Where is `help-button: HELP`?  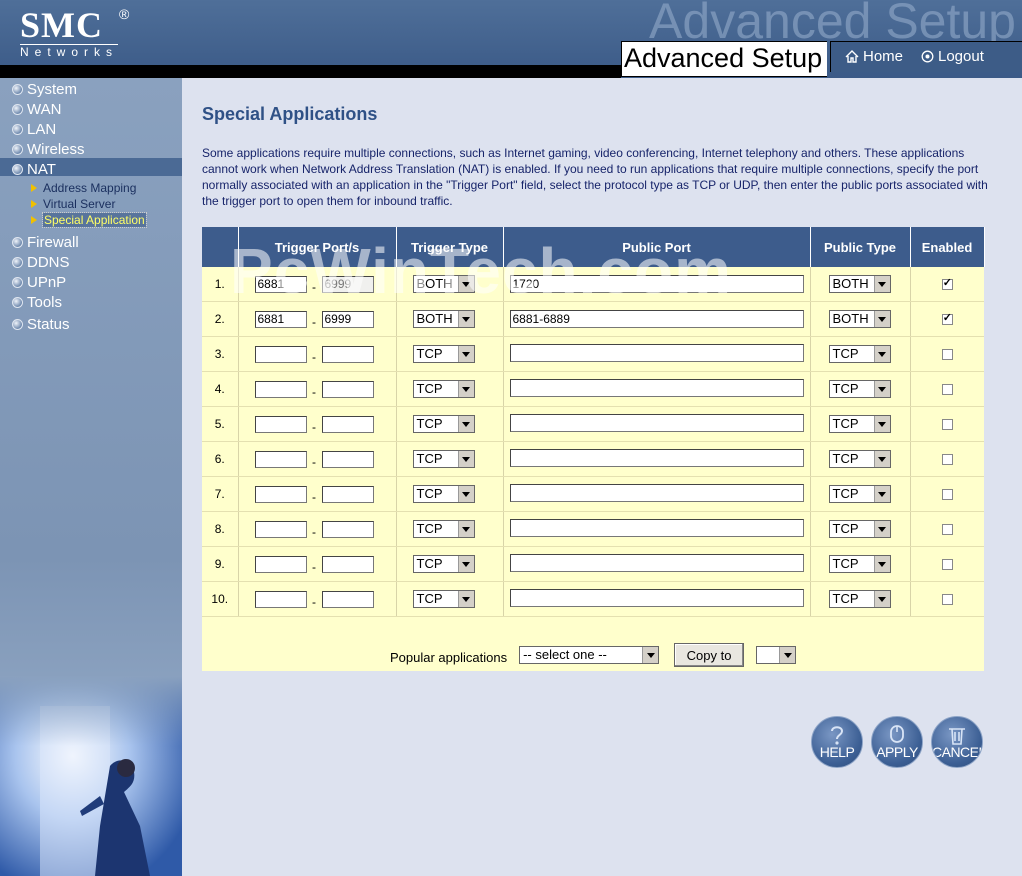 help-button: HELP is located at coordinates (837, 742).